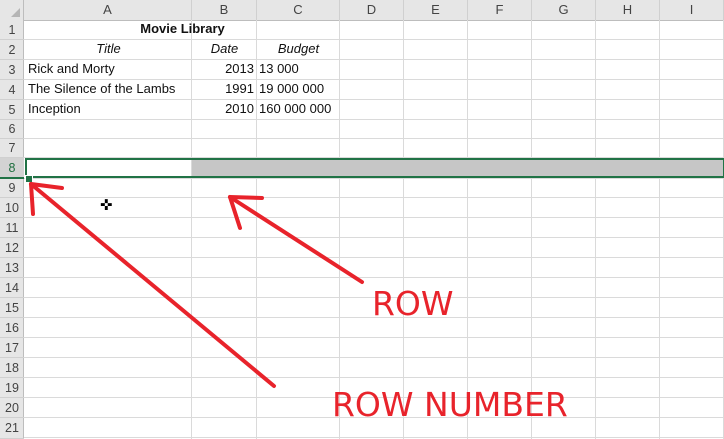 This screenshot has height=439, width=724. What do you see at coordinates (296, 239) in the screenshot?
I see `row-arrow-shaft` at bounding box center [296, 239].